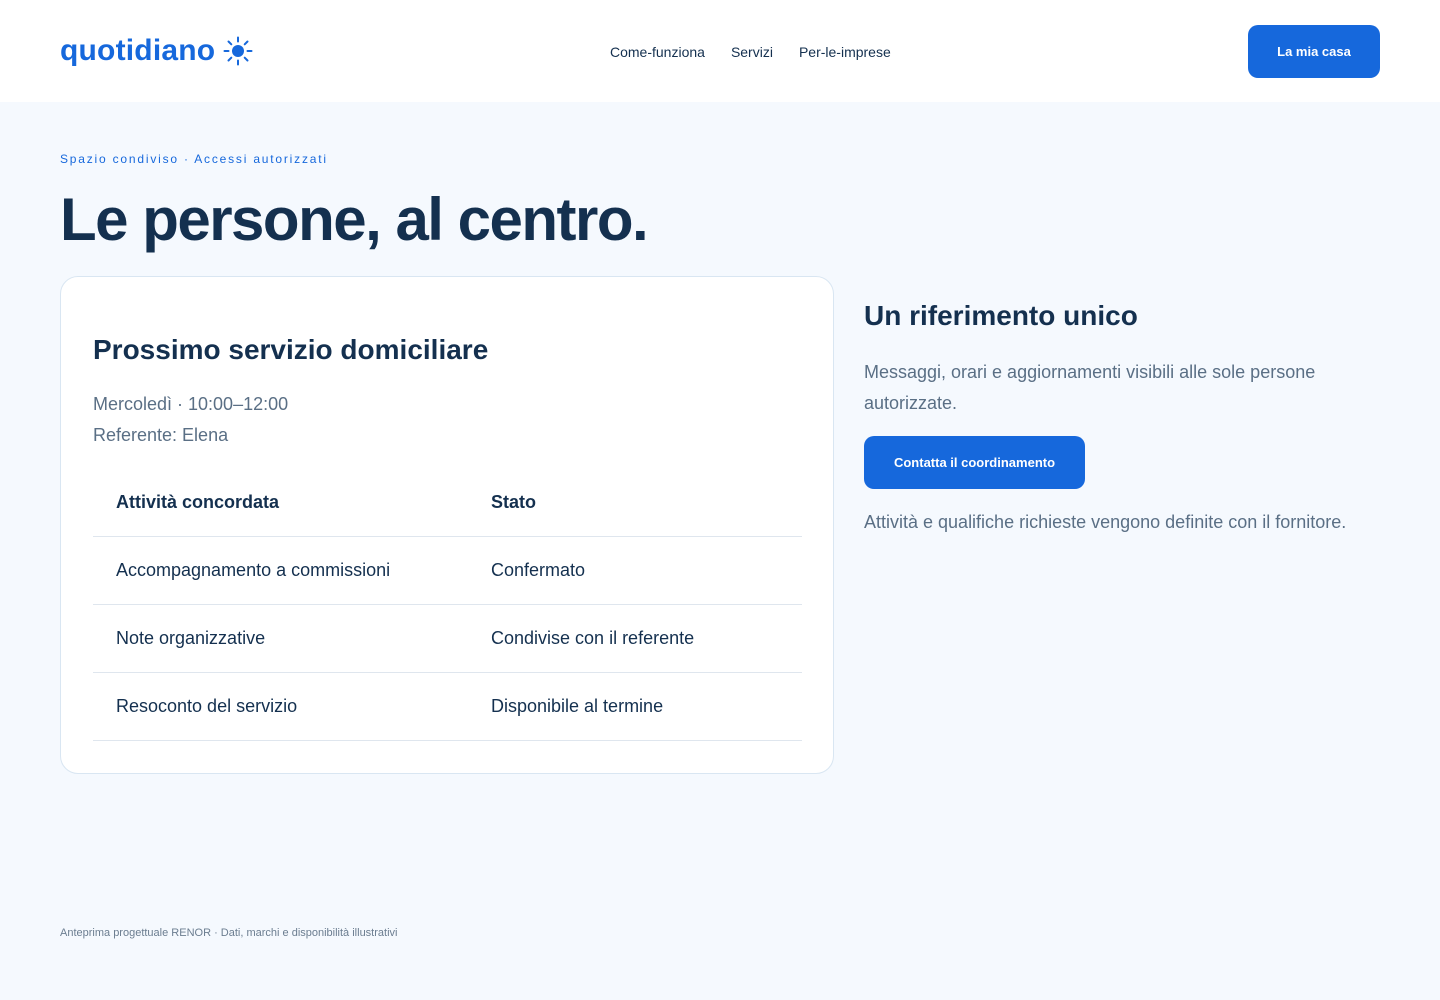 This screenshot has height=1000, width=1440. Describe the element at coordinates (845, 52) in the screenshot. I see `nav-link-per-le-imprese: Per-le-imprese` at that location.